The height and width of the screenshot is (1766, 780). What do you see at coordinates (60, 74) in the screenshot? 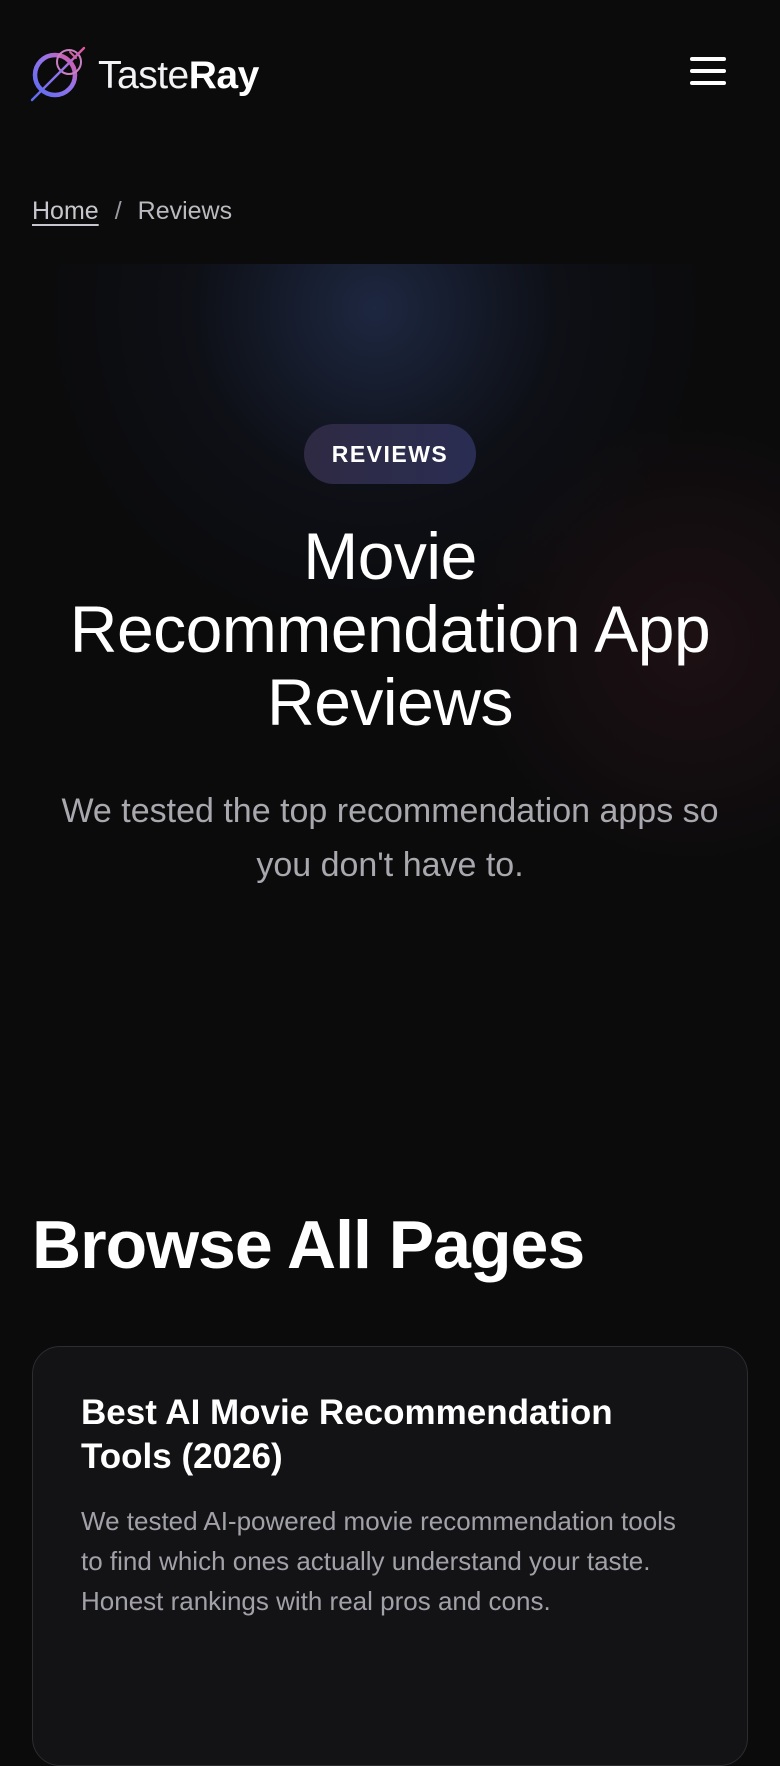
I see `compass-ring-logo-icon` at bounding box center [60, 74].